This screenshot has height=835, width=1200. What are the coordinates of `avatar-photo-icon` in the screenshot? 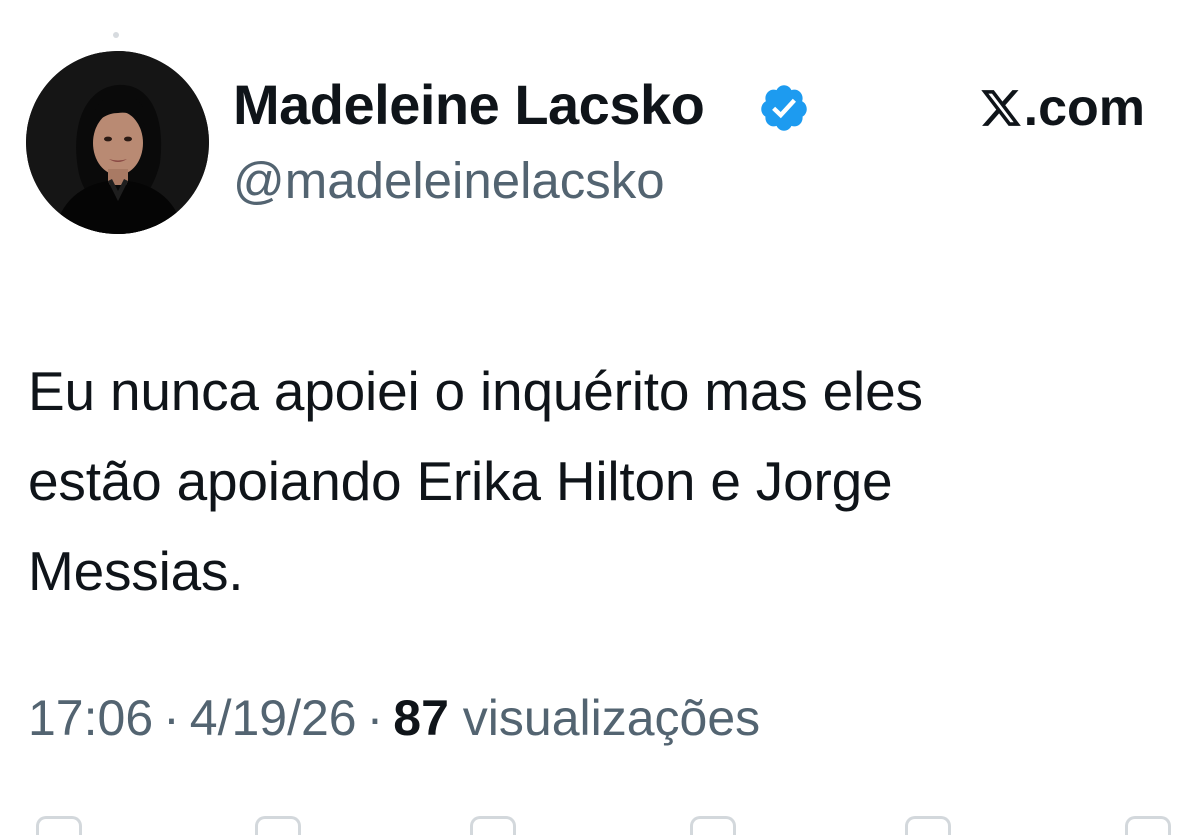 It's located at (117, 142).